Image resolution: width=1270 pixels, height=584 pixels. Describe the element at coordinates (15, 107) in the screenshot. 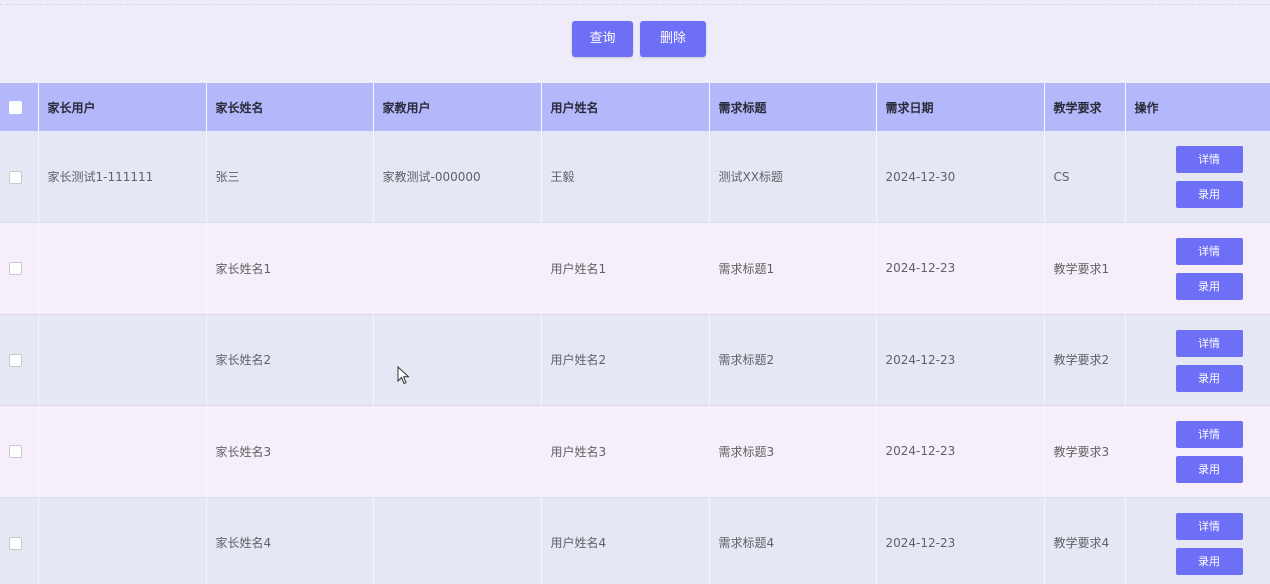

I see `select-all-checkbox` at that location.